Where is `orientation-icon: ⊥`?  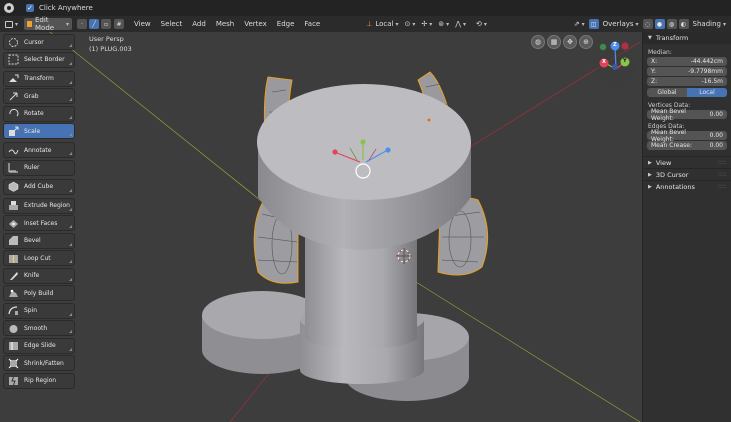
orientation-icon: ⊥ is located at coordinates (369, 24).